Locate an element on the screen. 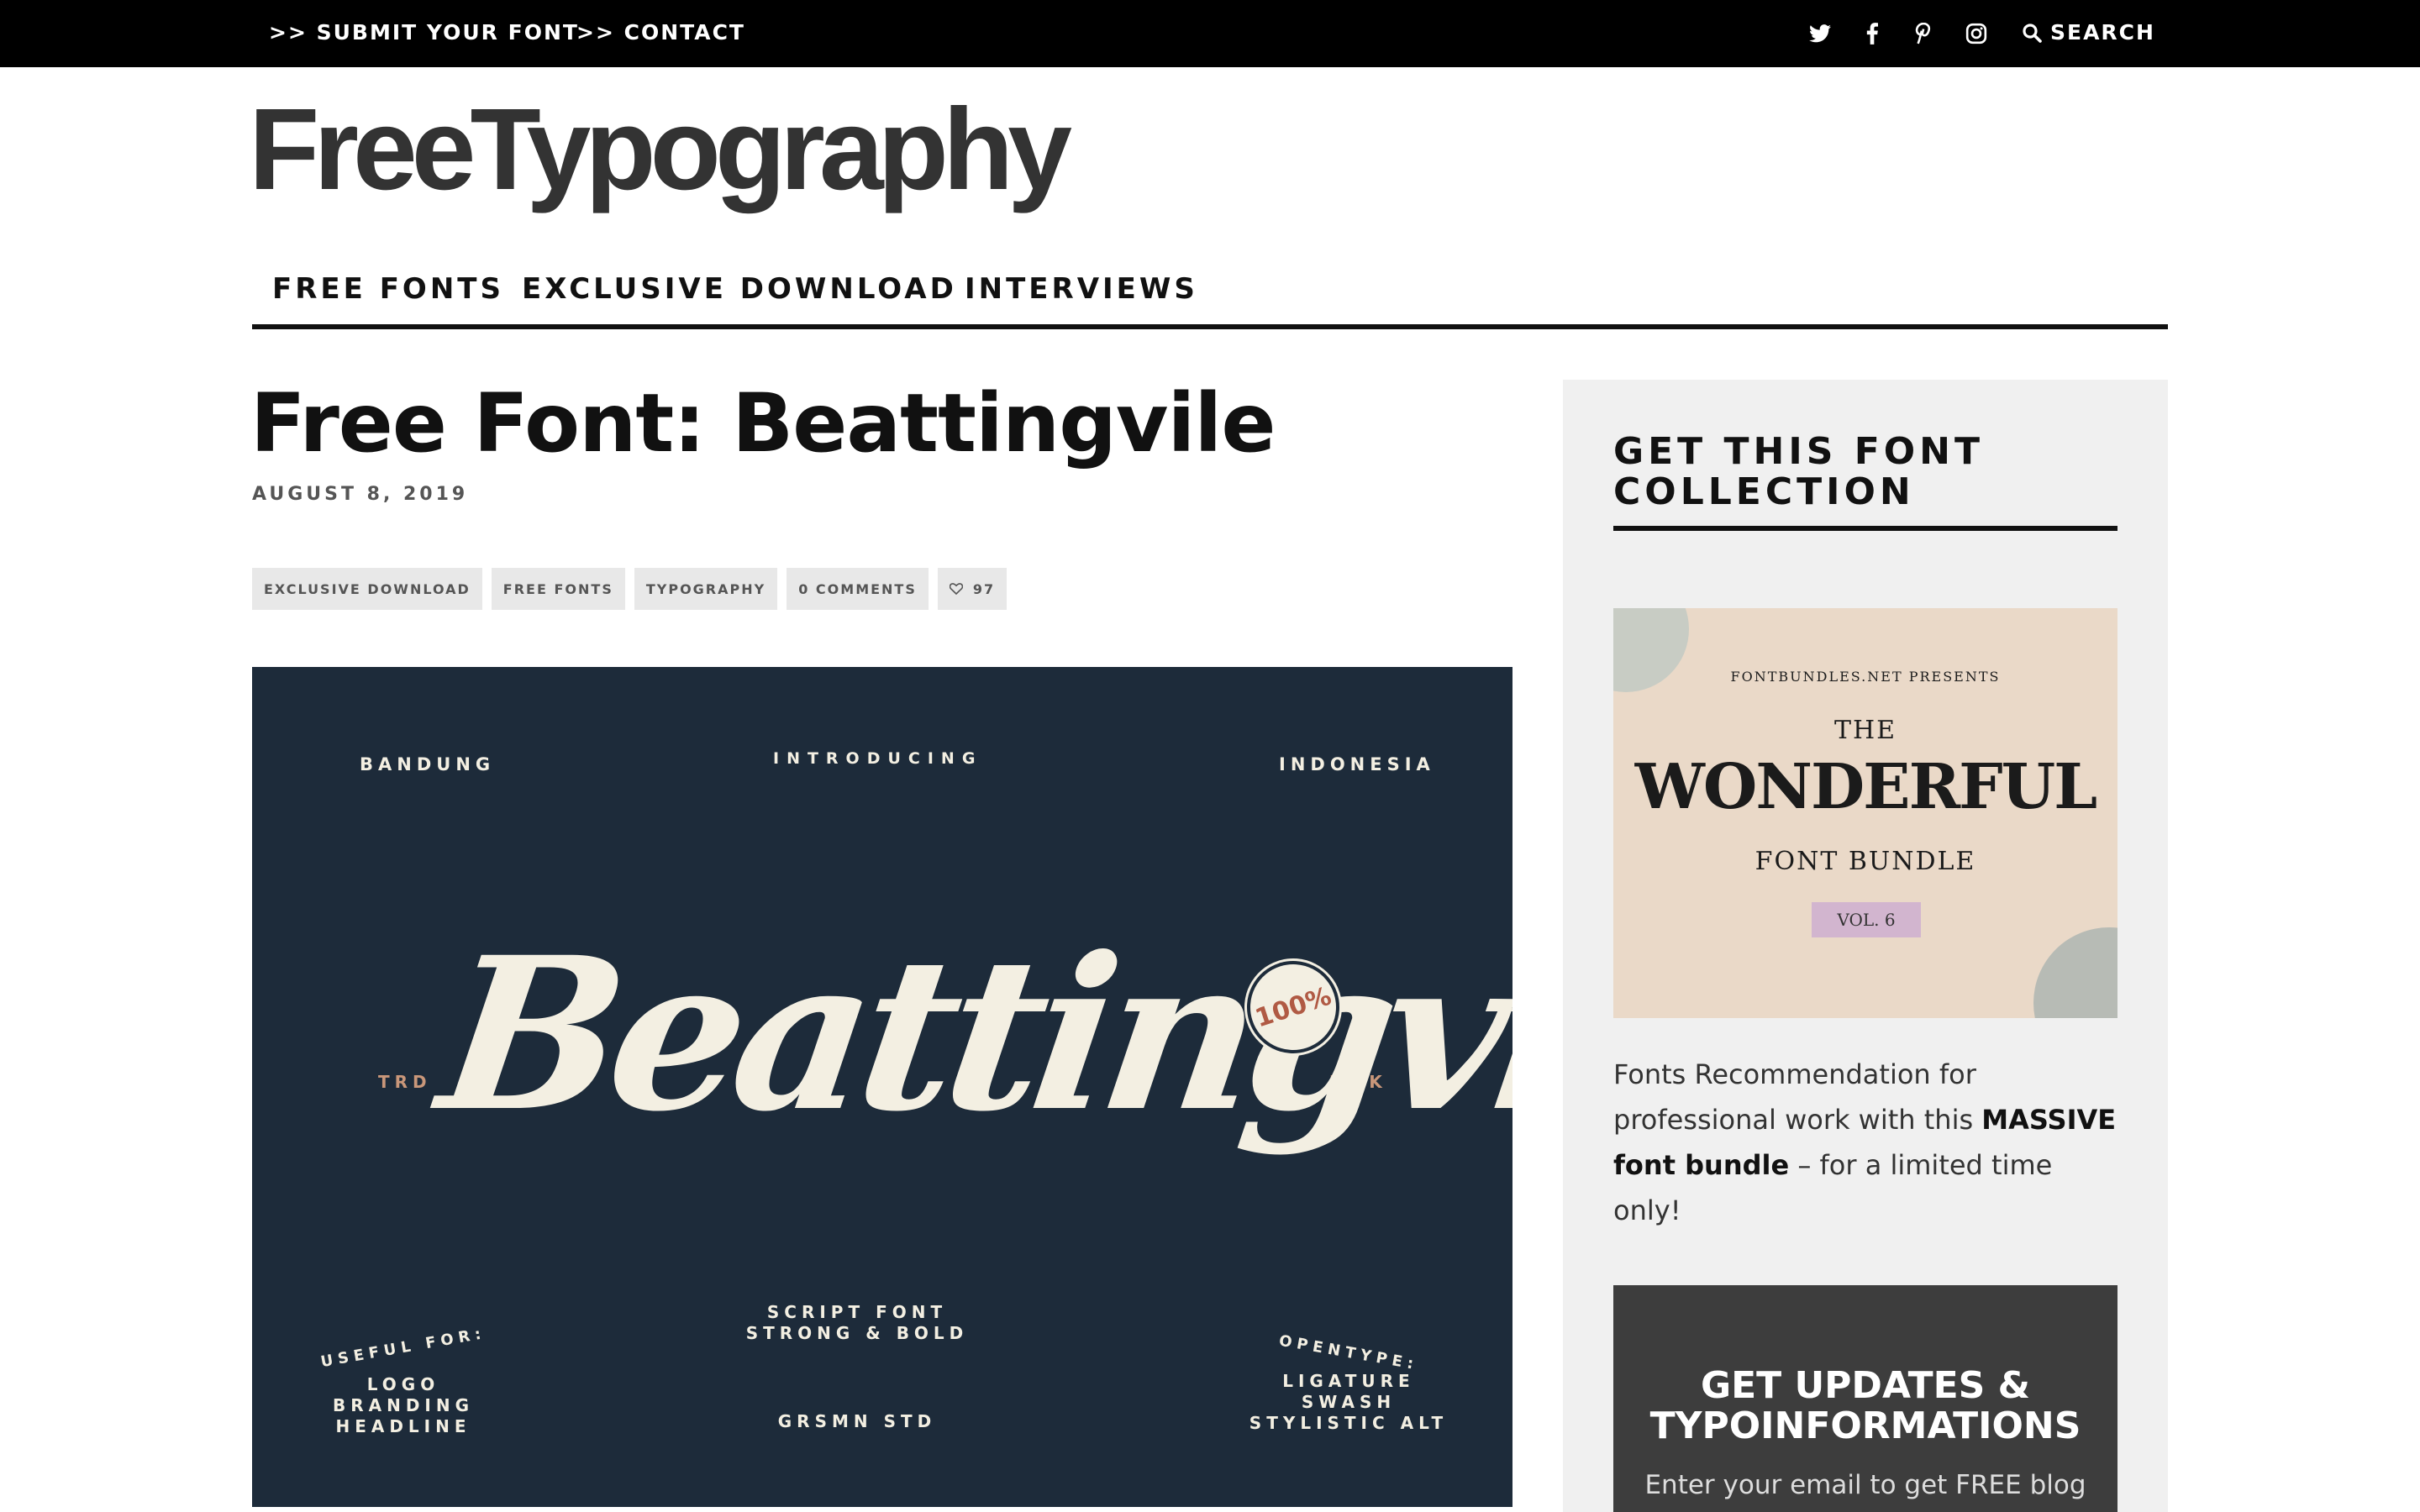  twitter-icon is located at coordinates (1820, 33).